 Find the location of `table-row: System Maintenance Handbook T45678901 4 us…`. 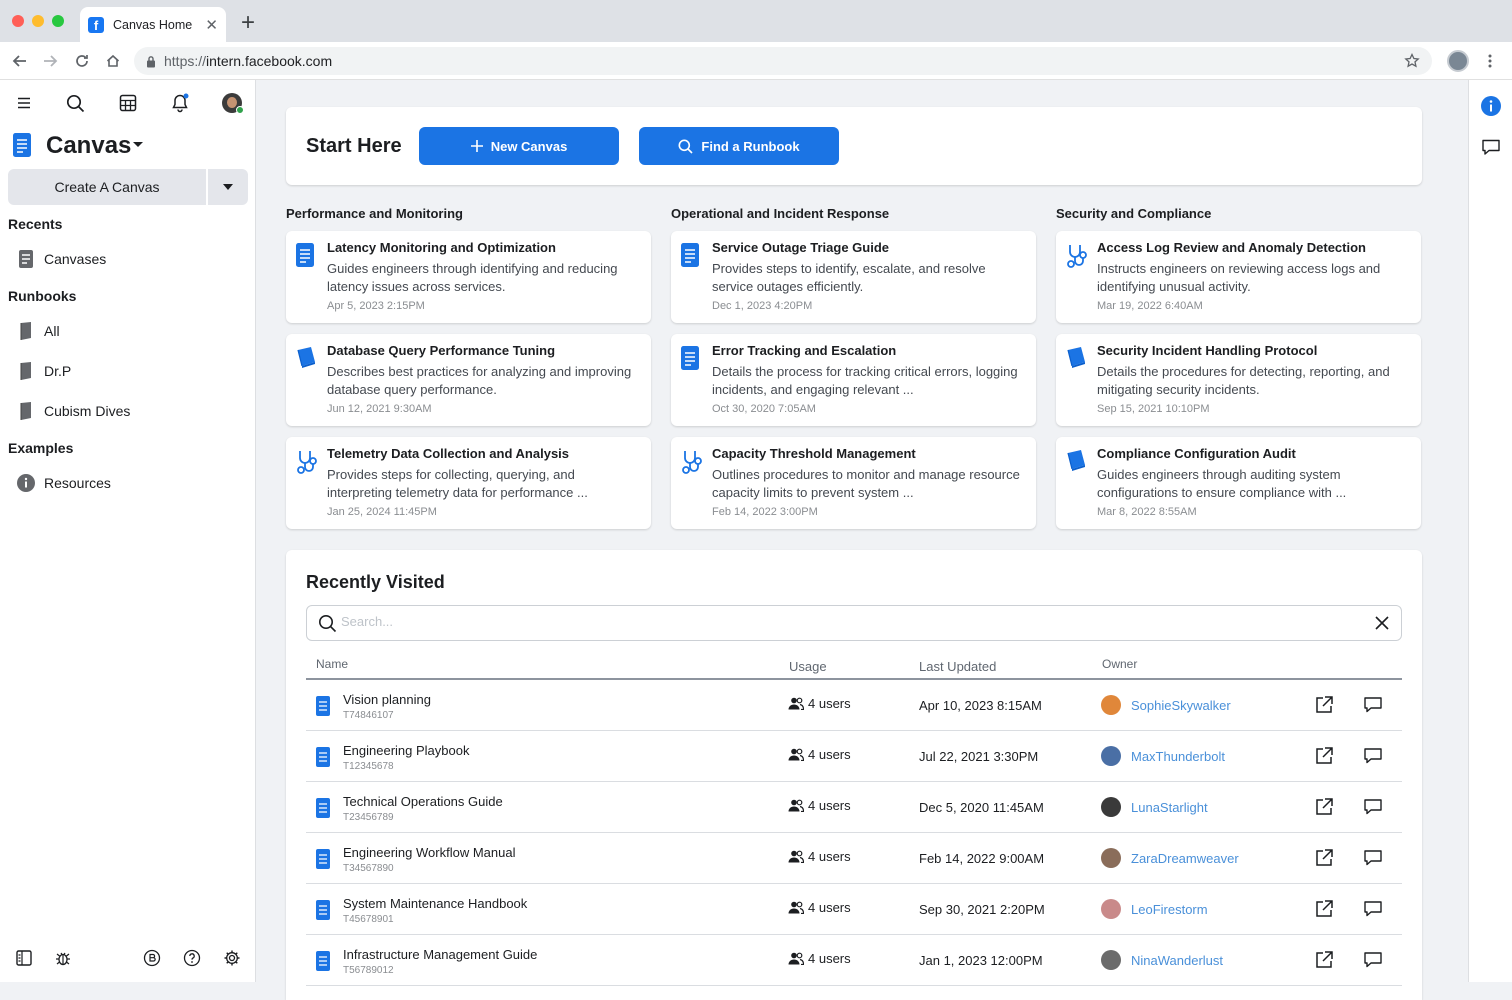

table-row: System Maintenance Handbook T45678901 4 us… is located at coordinates (854, 909).